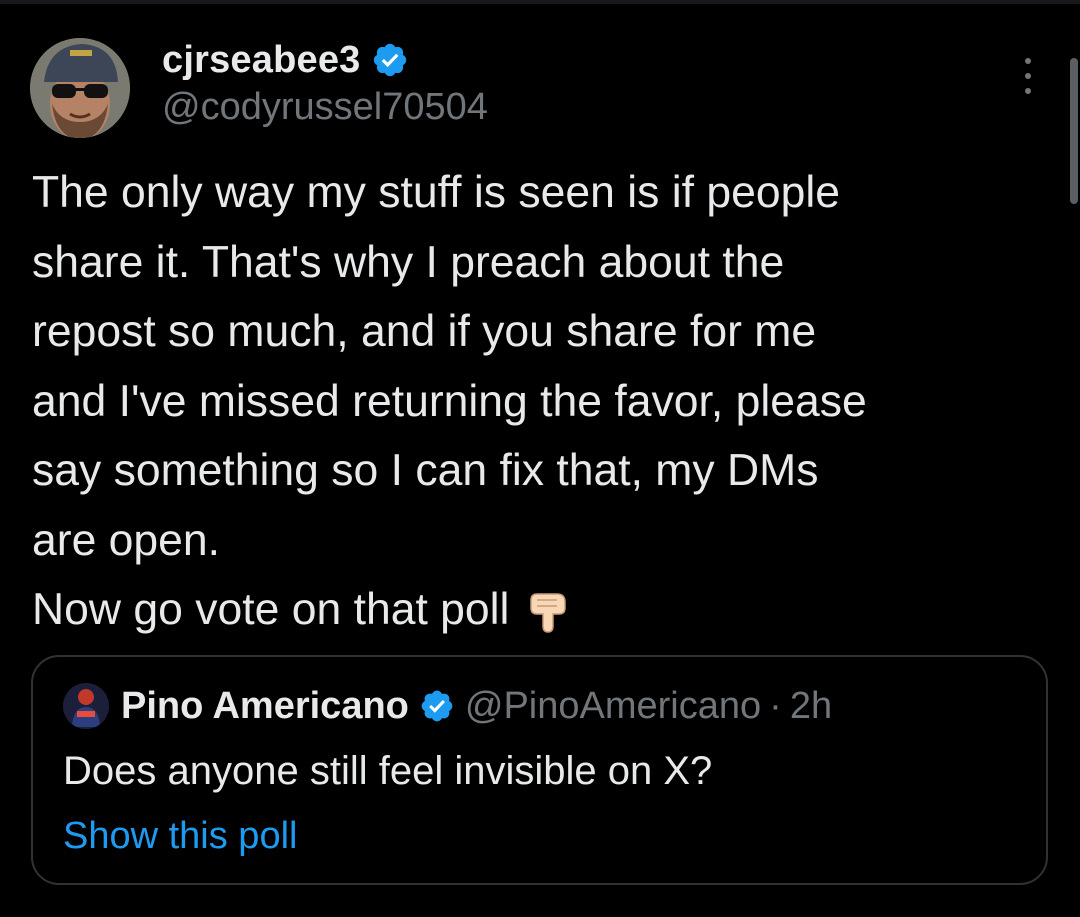  Describe the element at coordinates (811, 706) in the screenshot. I see `quoted-post-time: 2h` at that location.